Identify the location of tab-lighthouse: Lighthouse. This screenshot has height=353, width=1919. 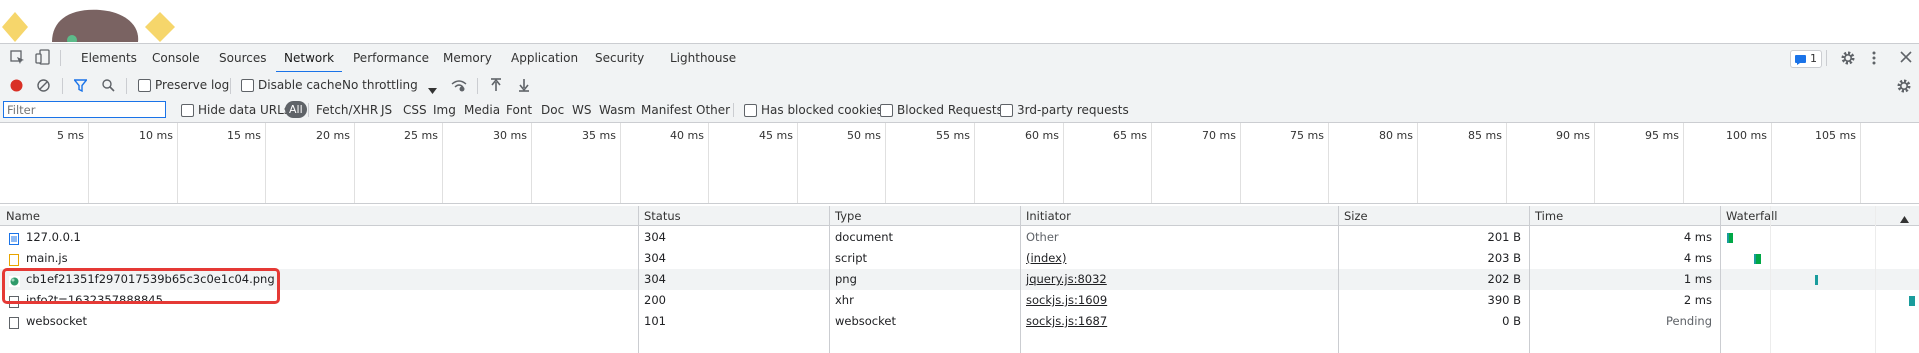
(703, 58).